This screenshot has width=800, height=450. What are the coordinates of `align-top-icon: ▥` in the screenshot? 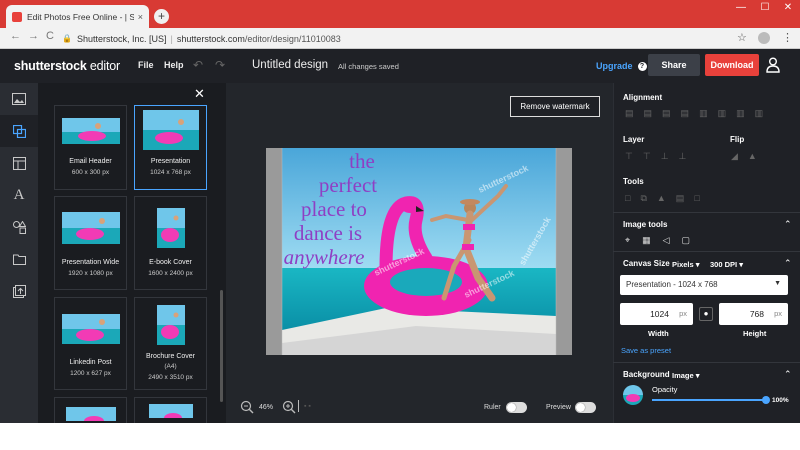 It's located at (703, 113).